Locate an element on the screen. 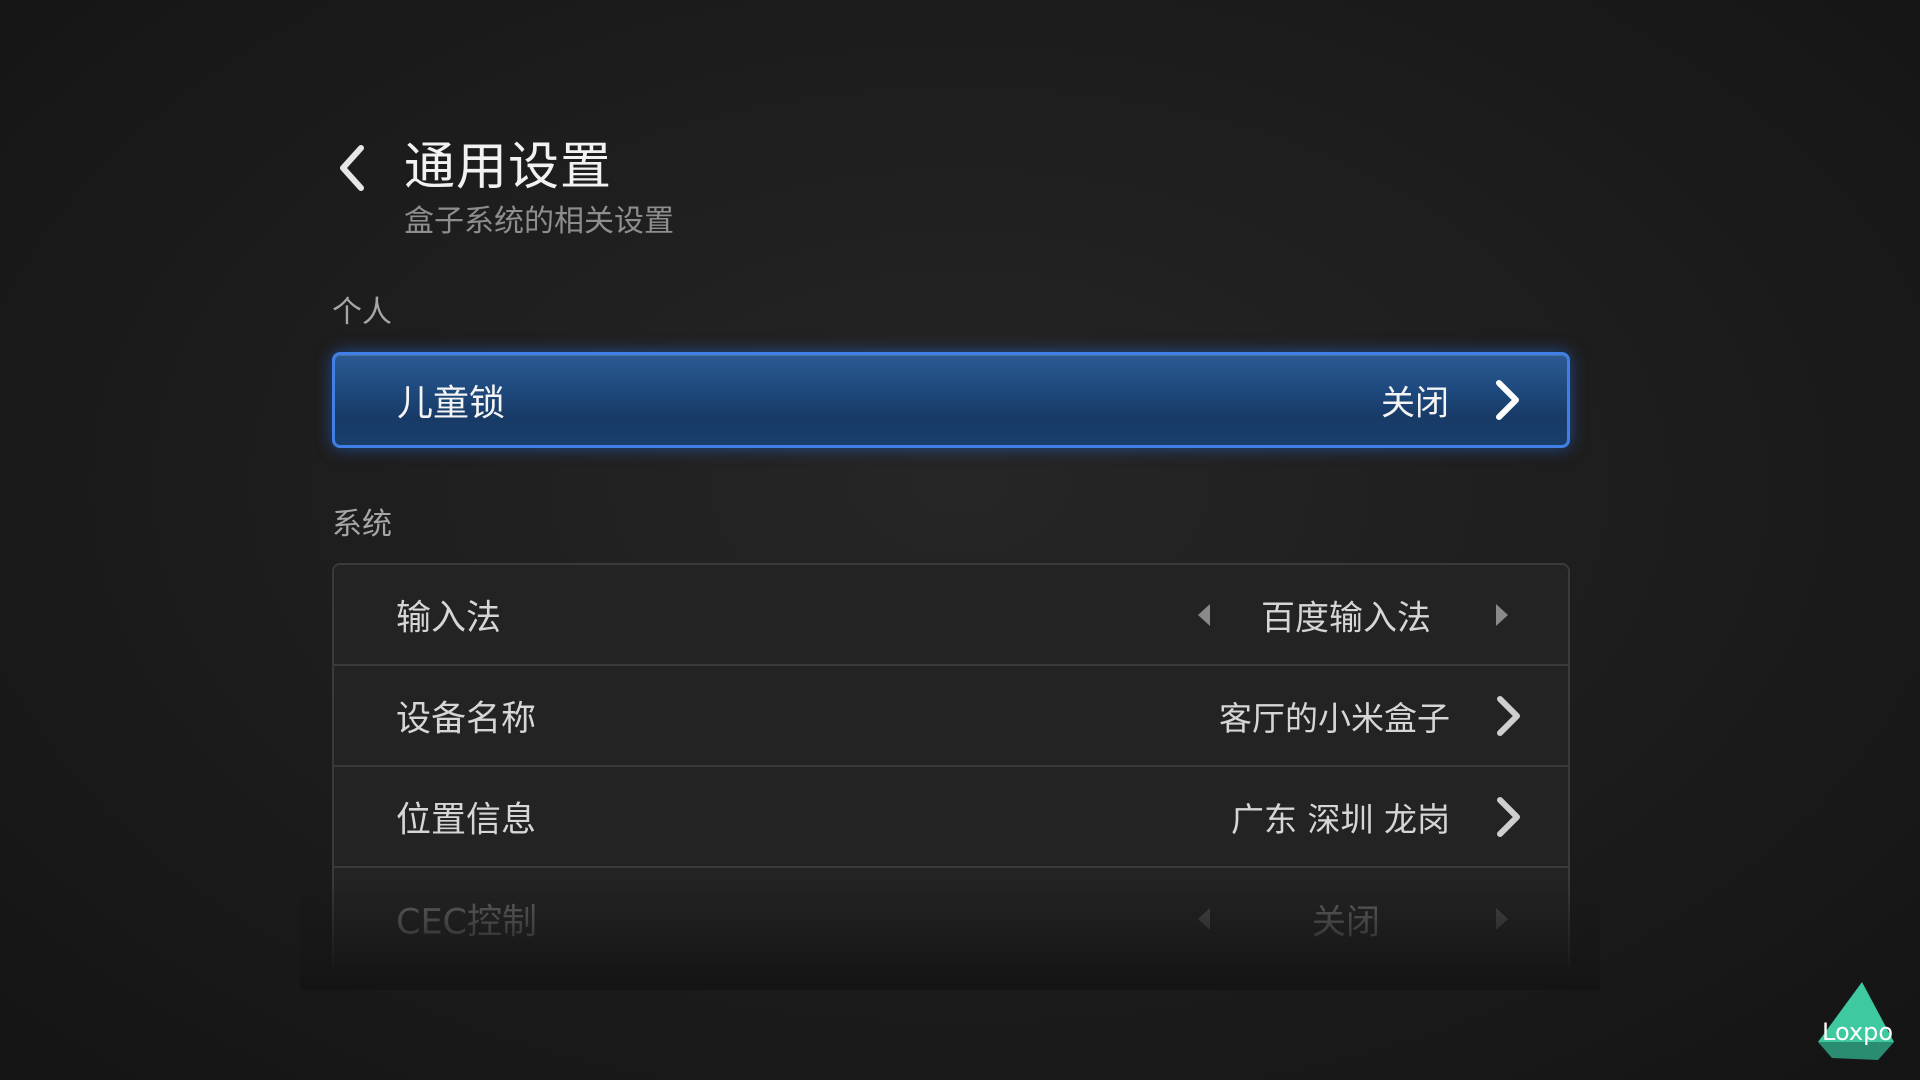 The image size is (1920, 1080). setting-location-label: 位置信息 is located at coordinates (466, 820).